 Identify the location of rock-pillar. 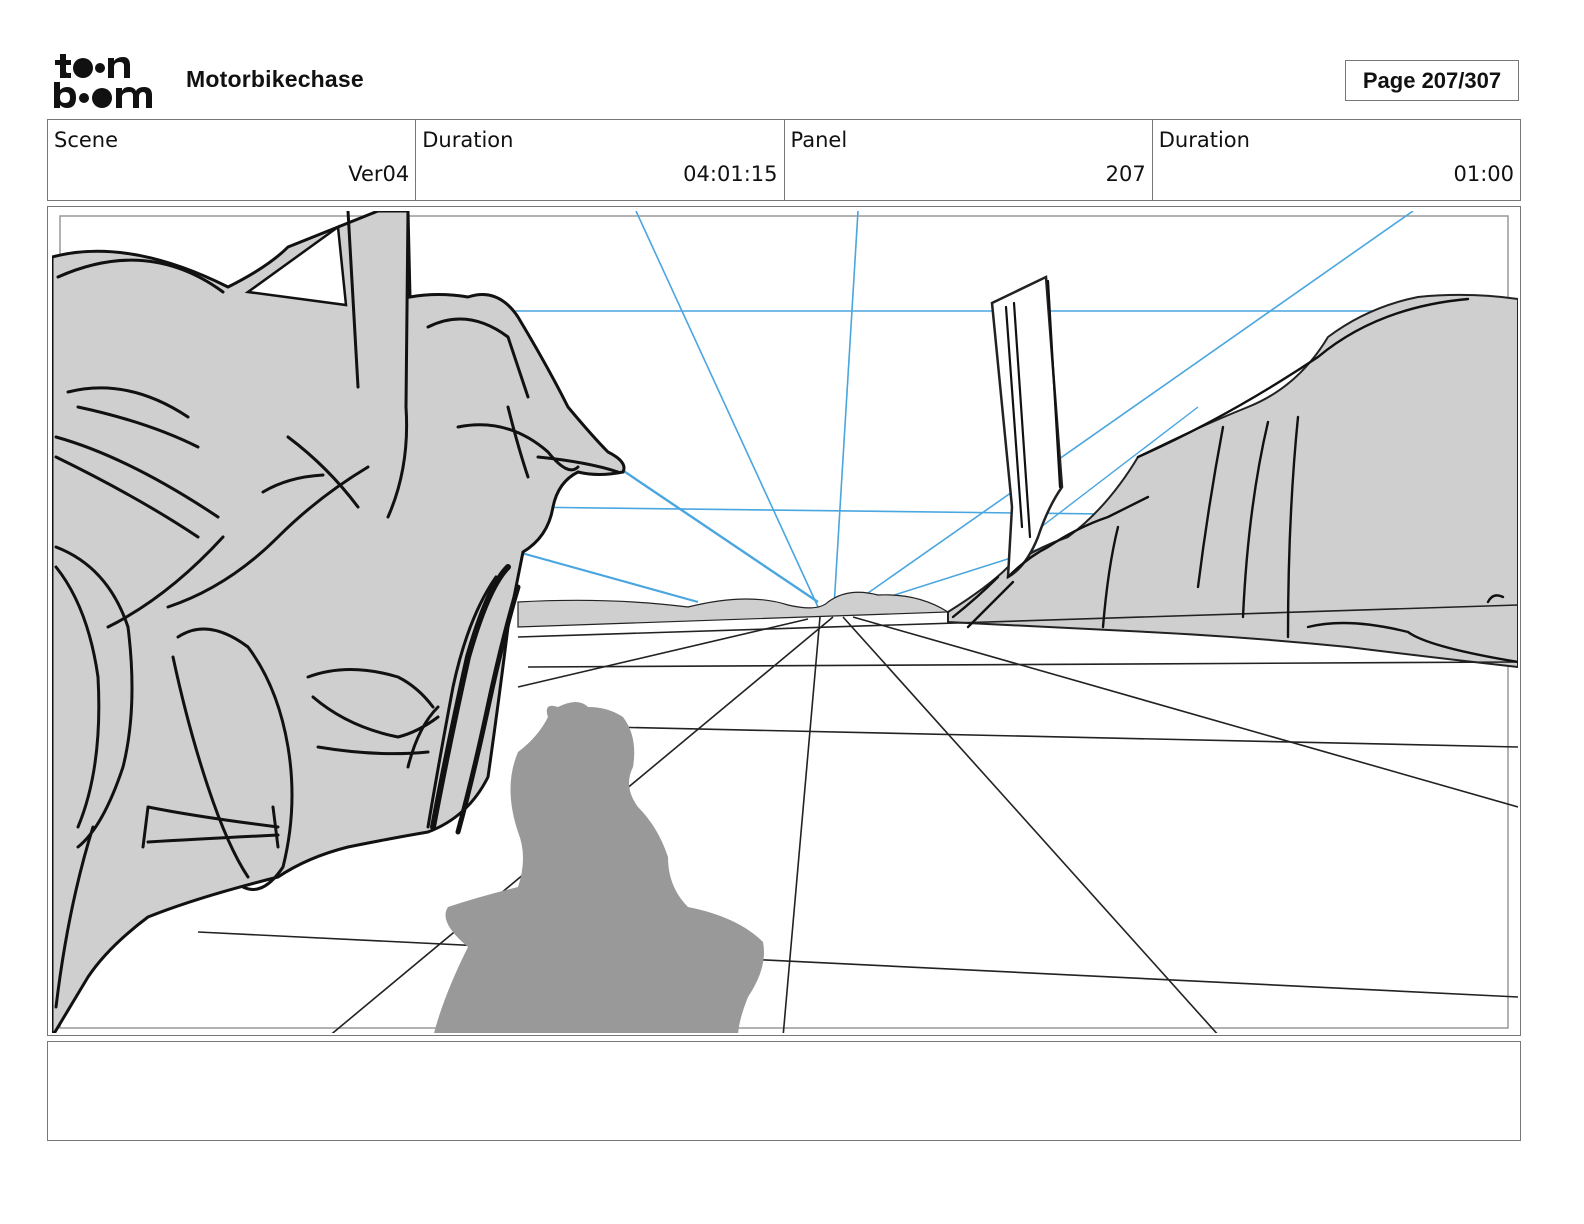
(1027, 427).